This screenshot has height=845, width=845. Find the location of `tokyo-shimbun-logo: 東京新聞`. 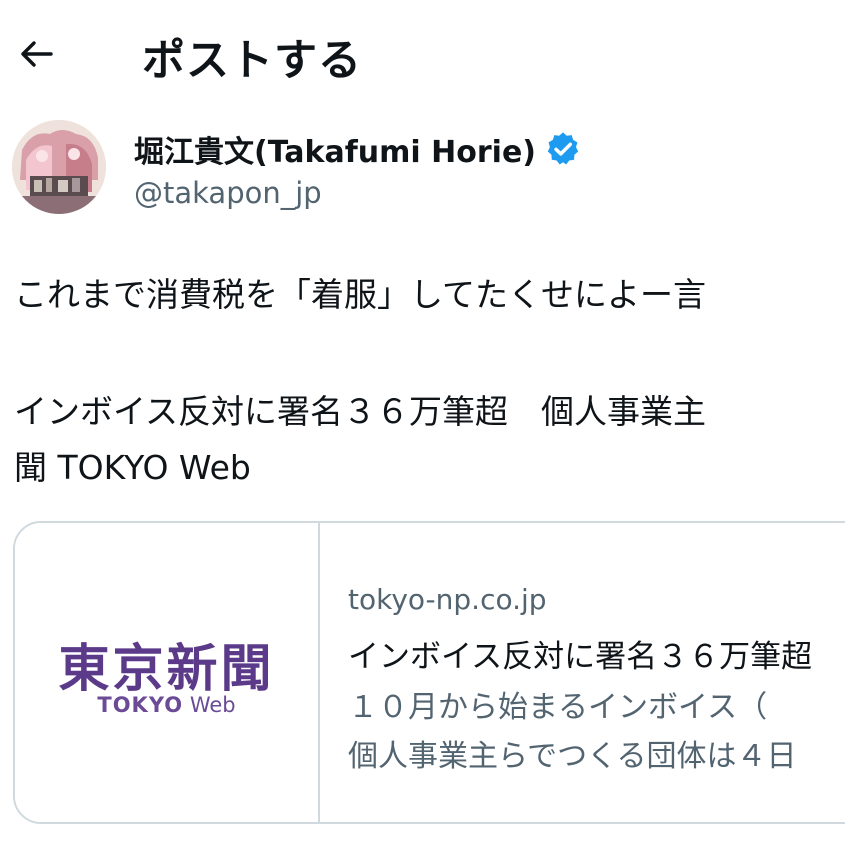

tokyo-shimbun-logo: 東京新聞 is located at coordinates (166, 669).